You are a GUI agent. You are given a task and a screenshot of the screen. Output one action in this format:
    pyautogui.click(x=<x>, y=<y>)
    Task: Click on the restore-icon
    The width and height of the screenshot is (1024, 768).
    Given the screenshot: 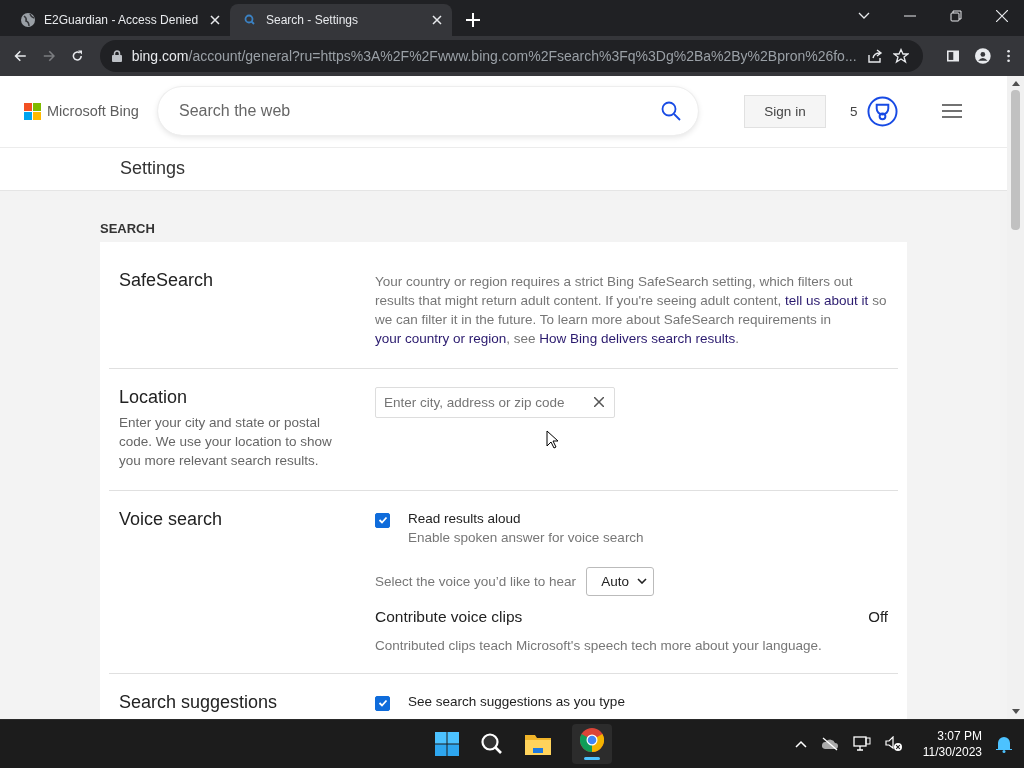 What is the action you would take?
    pyautogui.click(x=956, y=16)
    